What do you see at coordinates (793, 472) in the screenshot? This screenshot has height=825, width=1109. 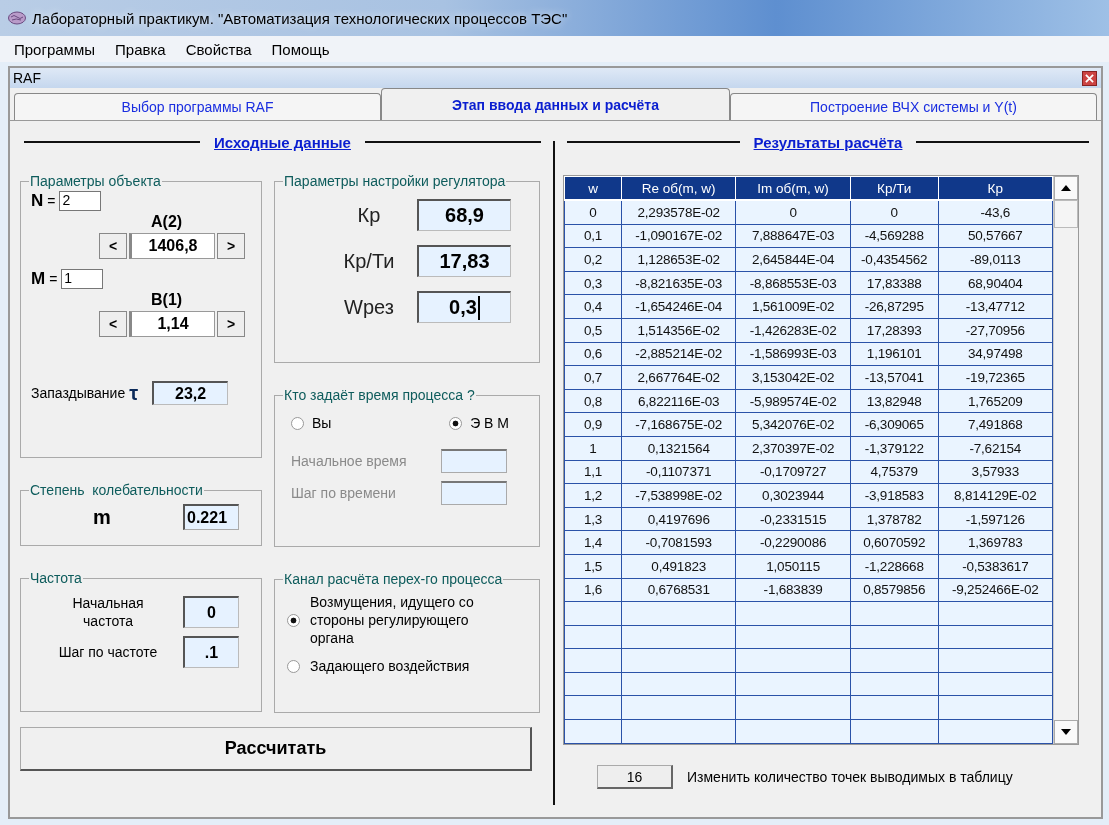 I see `table-cell: -0,1709727` at bounding box center [793, 472].